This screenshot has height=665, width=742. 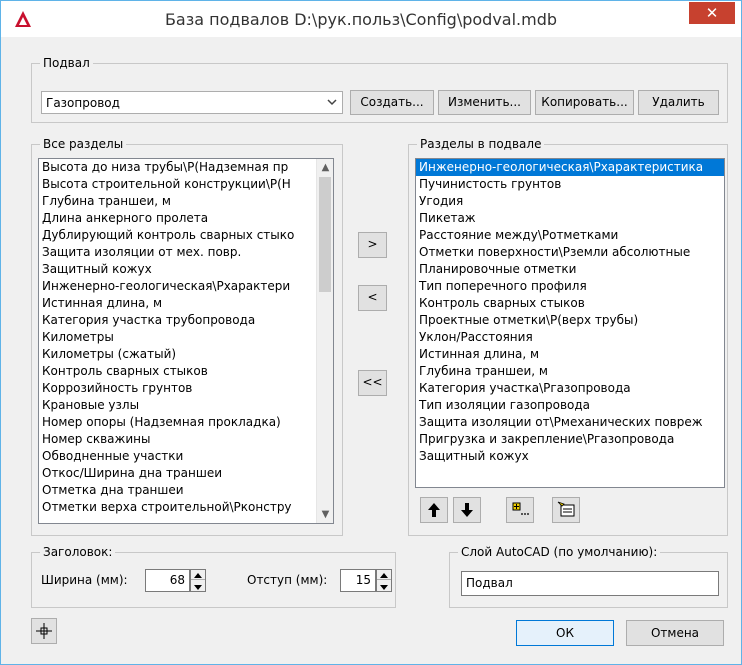 I want to click on podval-combobox-value: Газопровод, so click(x=83, y=103).